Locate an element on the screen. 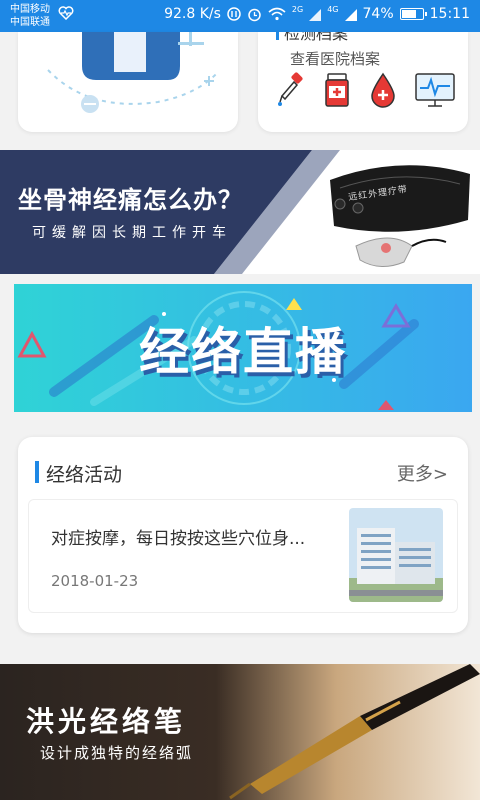 Image resolution: width=480 pixels, height=800 pixels. sciatica-subline: 可缓解因长期工作开车 is located at coordinates (132, 233).